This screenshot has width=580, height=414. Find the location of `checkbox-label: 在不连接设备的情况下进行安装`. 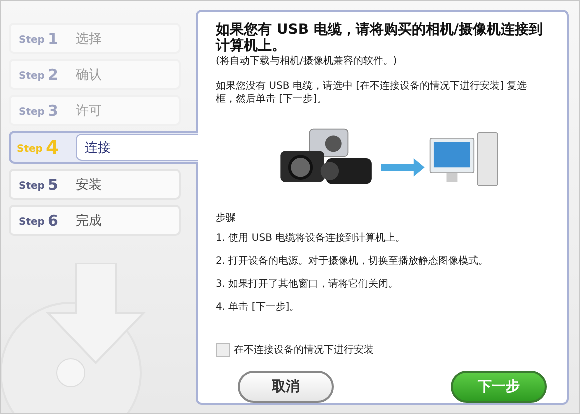

checkbox-label: 在不连接设备的情况下进行安装 is located at coordinates (304, 350).